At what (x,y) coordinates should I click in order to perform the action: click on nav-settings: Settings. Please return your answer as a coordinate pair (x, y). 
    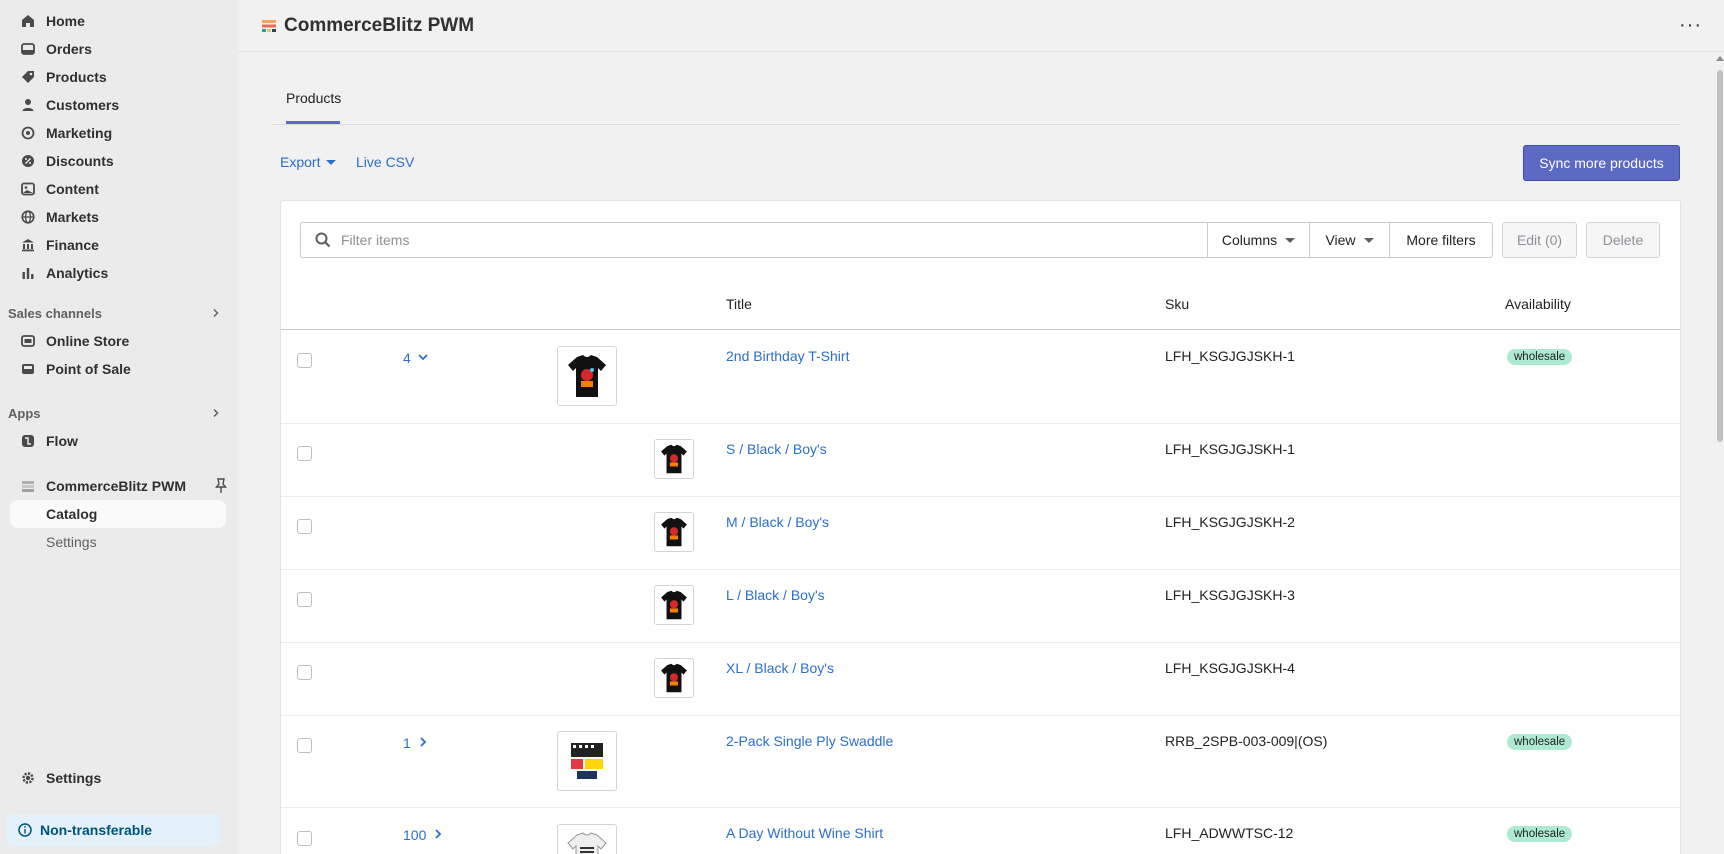
    Looking at the image, I should click on (118, 778).